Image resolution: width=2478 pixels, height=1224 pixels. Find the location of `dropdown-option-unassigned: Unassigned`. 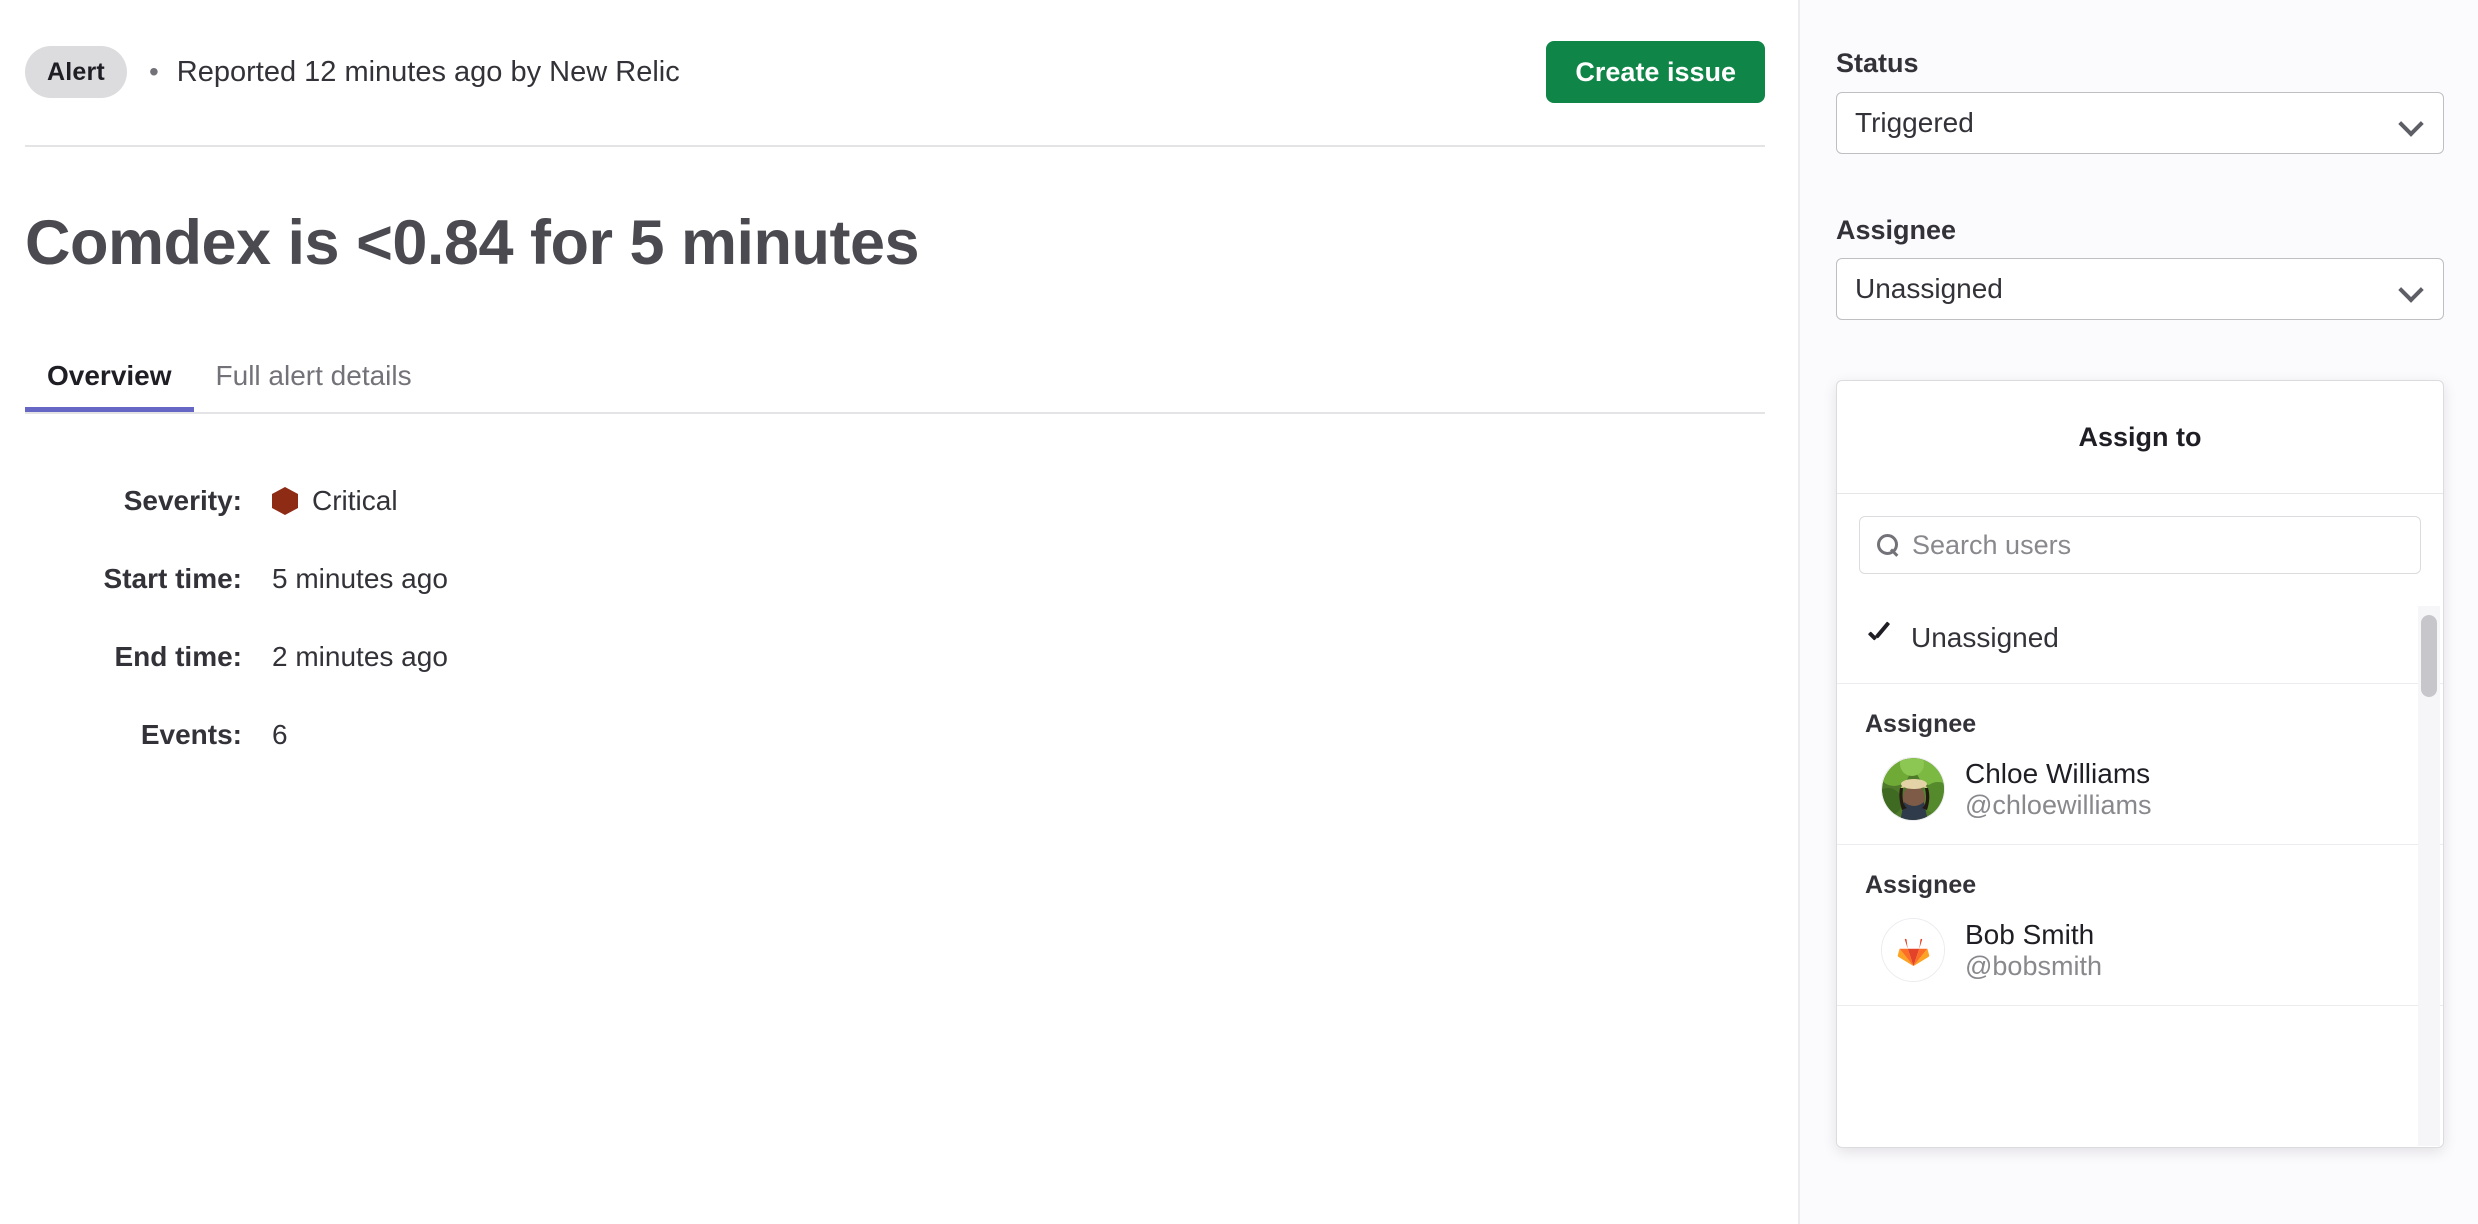

dropdown-option-unassigned: Unassigned is located at coordinates (2140, 638).